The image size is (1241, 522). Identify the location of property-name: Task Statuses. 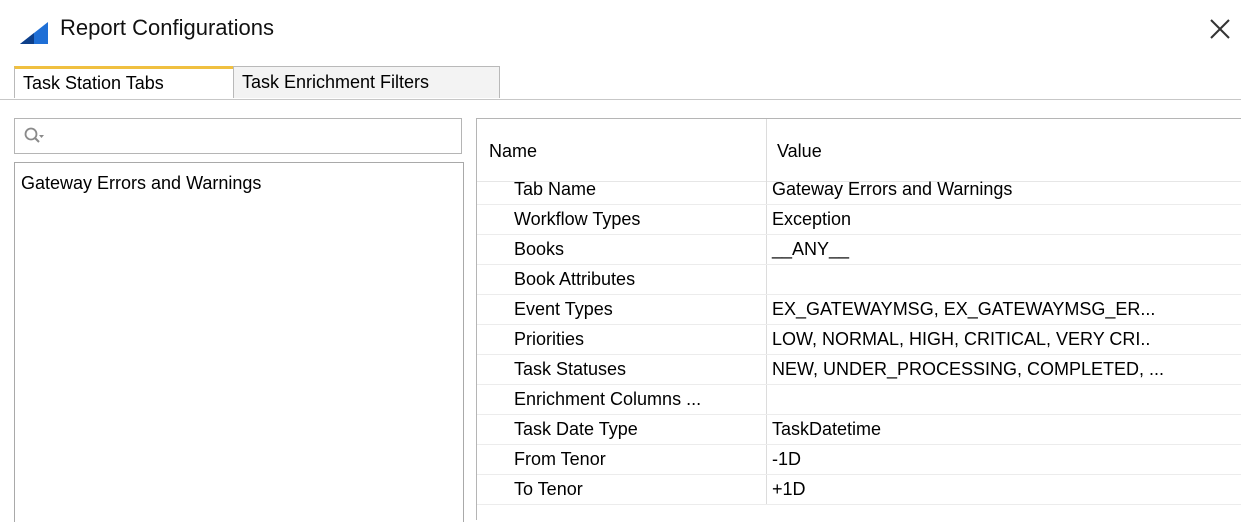
(570, 369).